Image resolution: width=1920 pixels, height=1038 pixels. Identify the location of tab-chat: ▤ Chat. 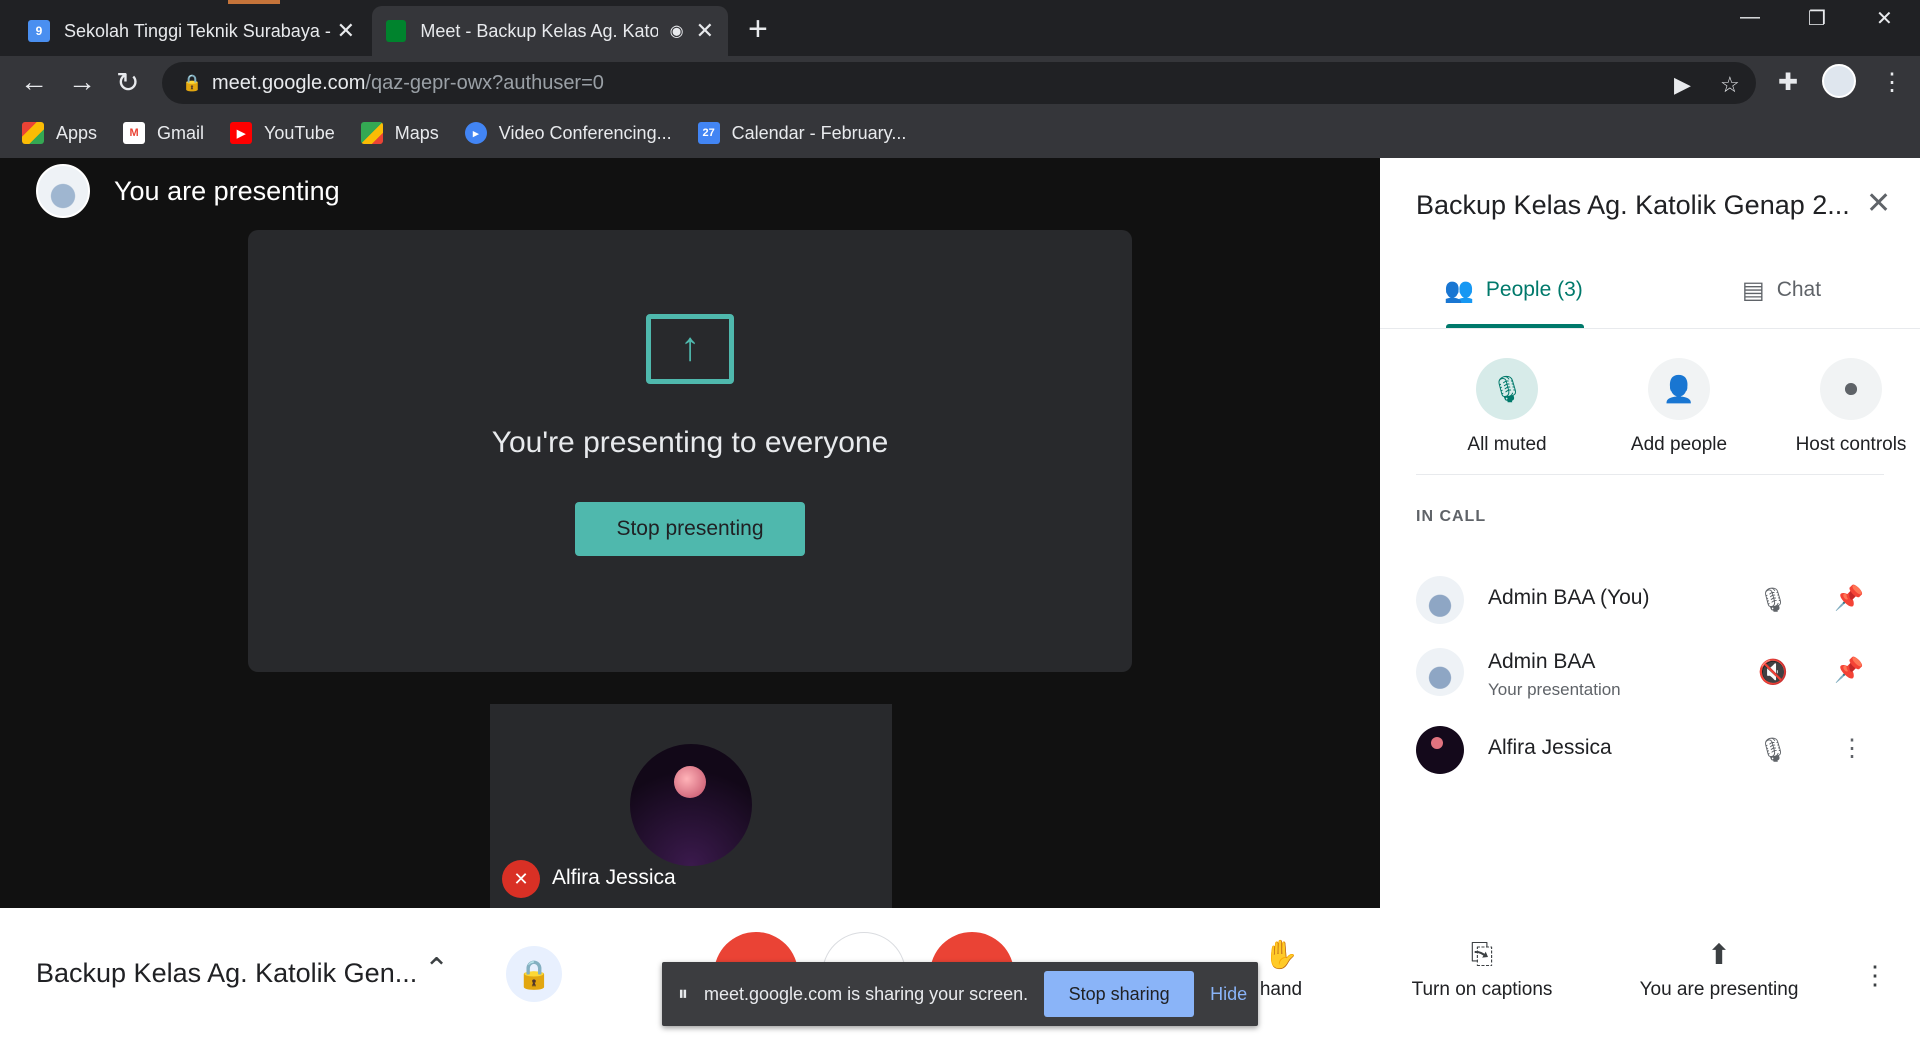
(1781, 290).